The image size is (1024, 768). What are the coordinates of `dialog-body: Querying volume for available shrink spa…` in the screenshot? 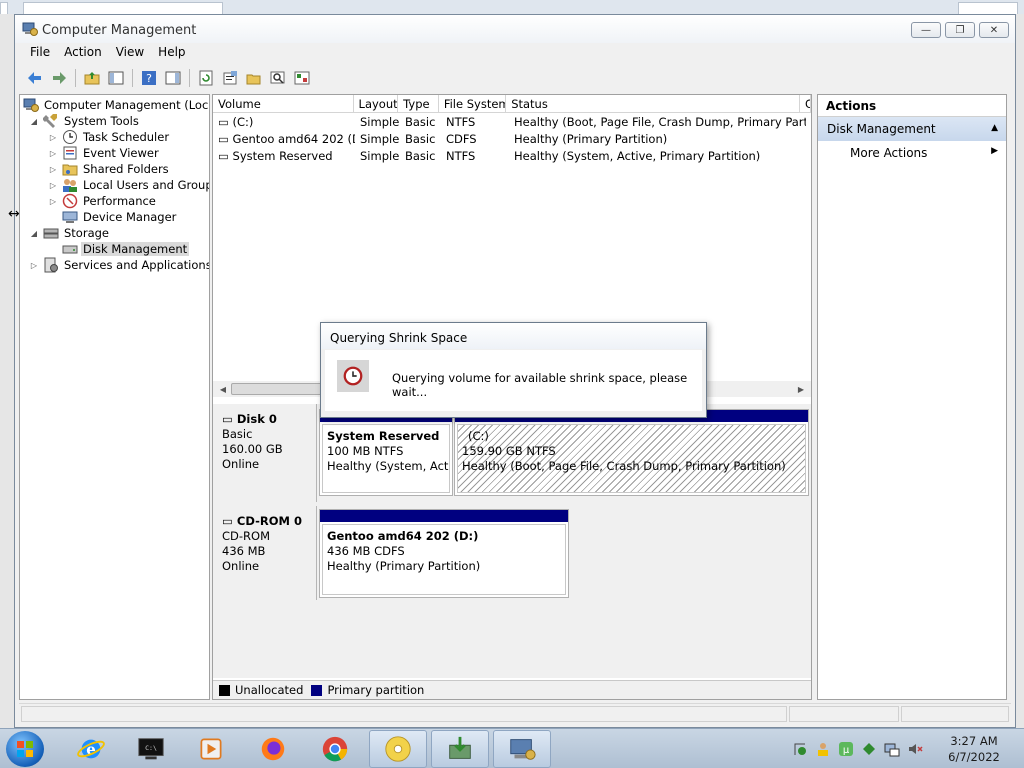 It's located at (513, 380).